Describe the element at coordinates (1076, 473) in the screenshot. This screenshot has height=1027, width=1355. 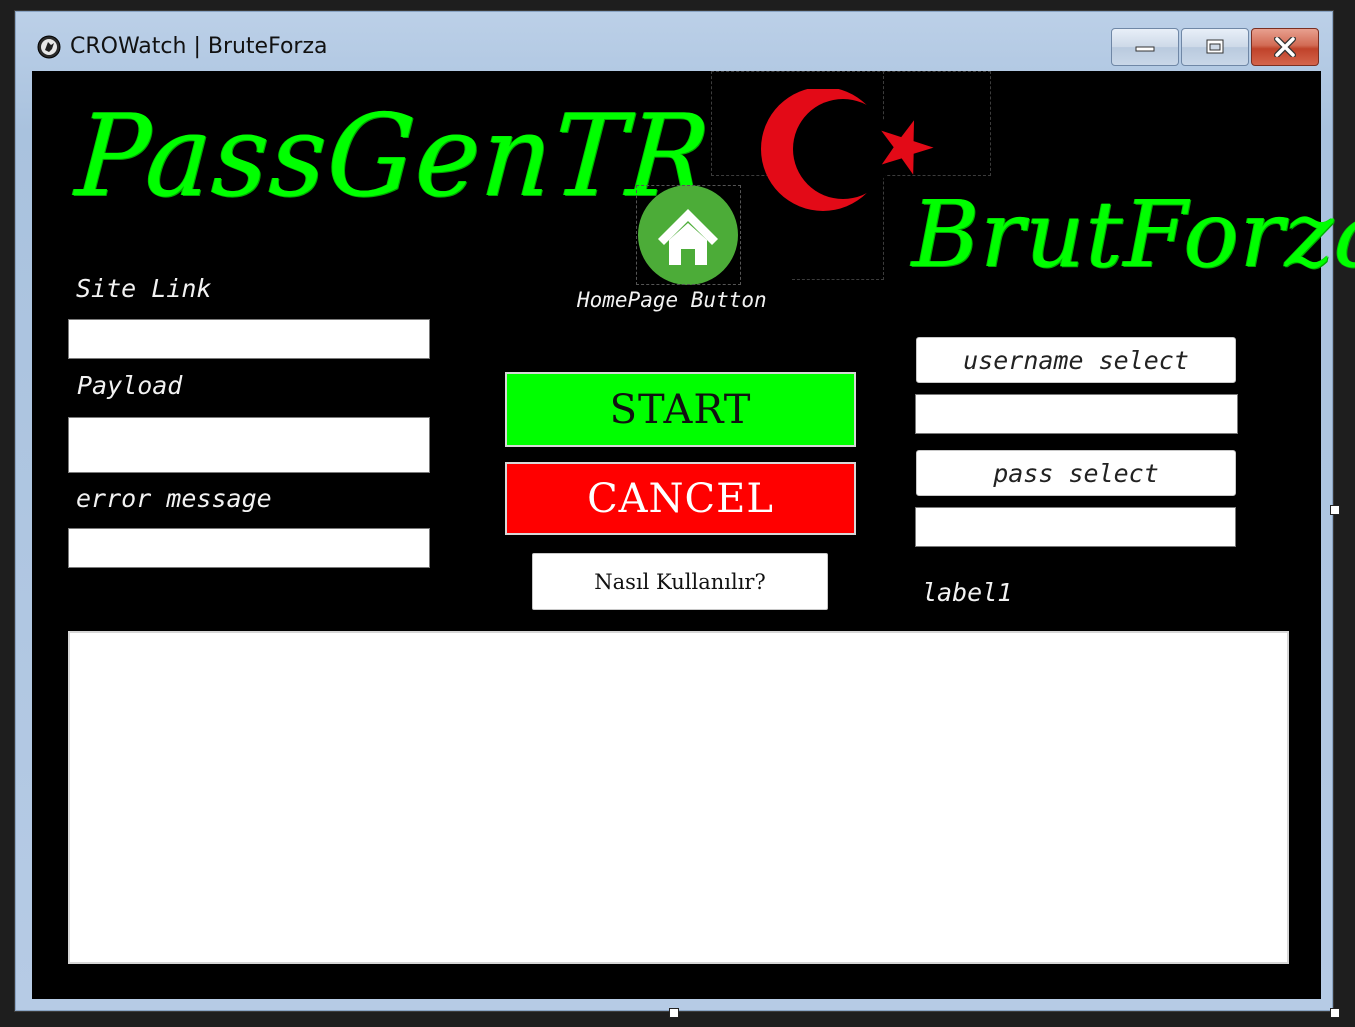
I see `pass-select-button: pass select` at that location.